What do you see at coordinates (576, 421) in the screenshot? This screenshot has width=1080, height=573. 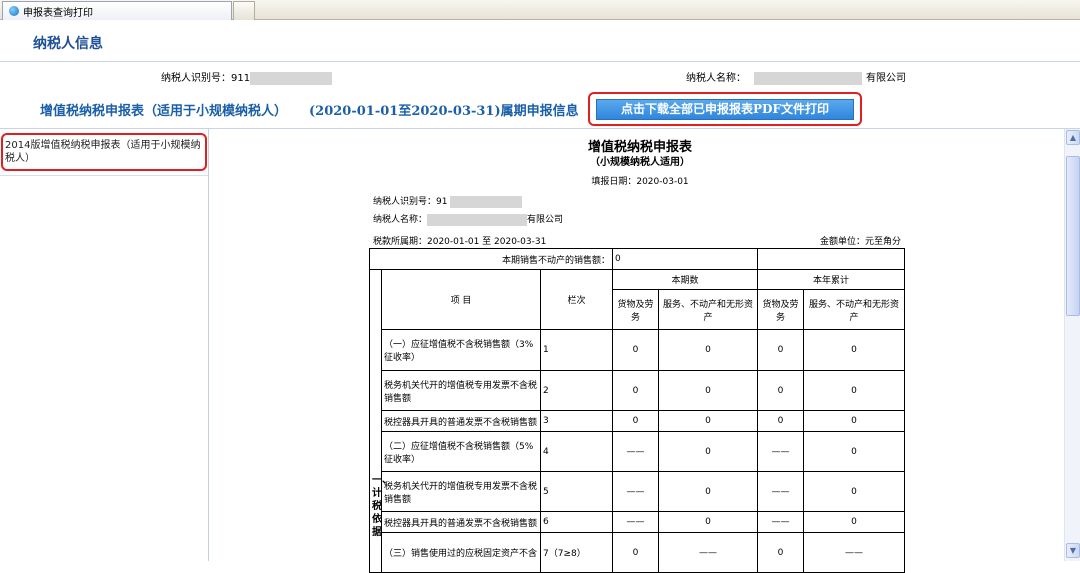 I see `row-line: 3` at bounding box center [576, 421].